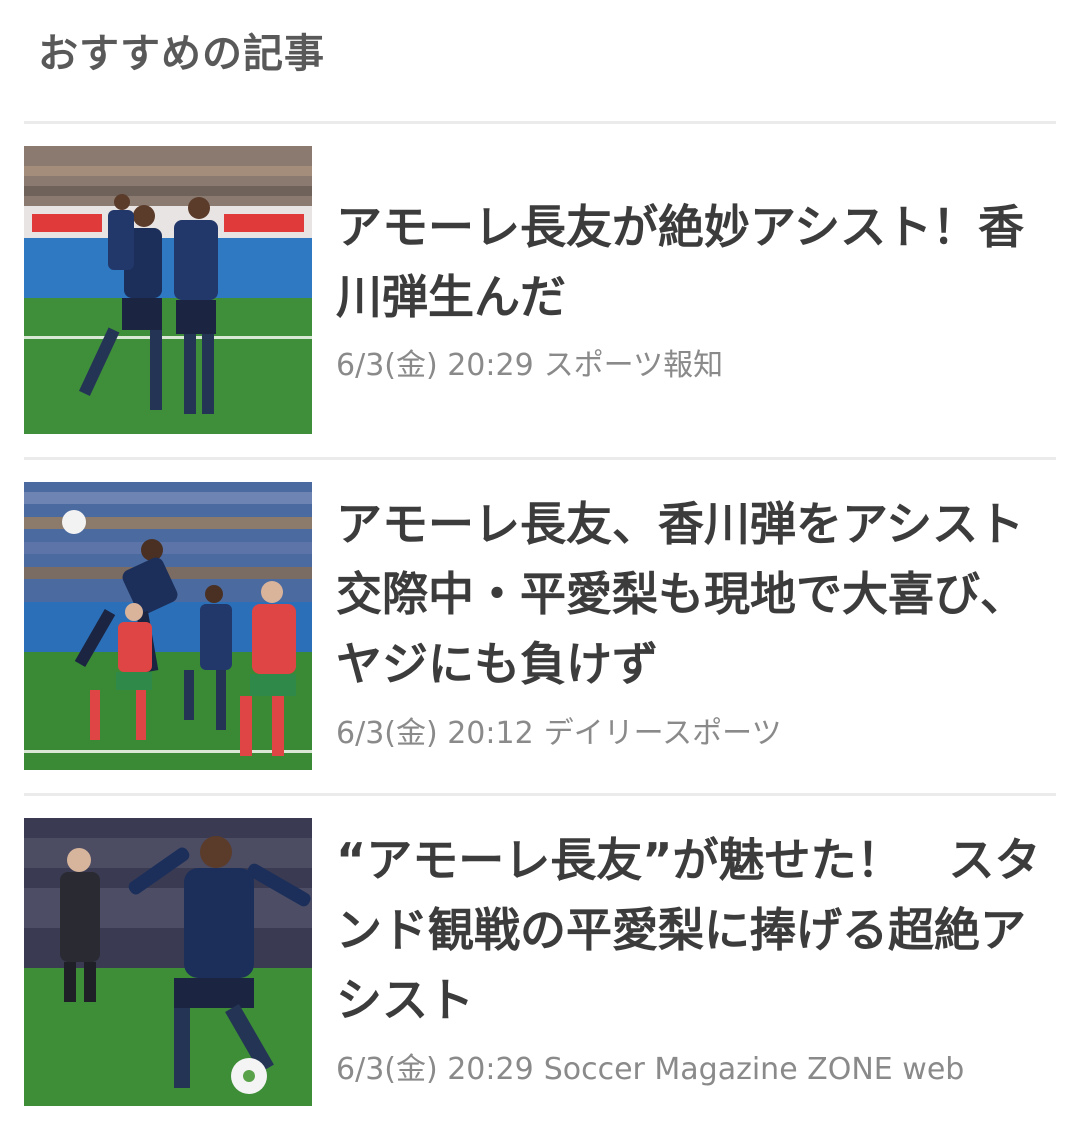 This screenshot has height=1124, width=1080. Describe the element at coordinates (703, 594) in the screenshot. I see `article-title: アモーレ長友、香川弾をアシスト 交際中・平愛梨も現地で大喜び、ヤジにも負けず` at that location.